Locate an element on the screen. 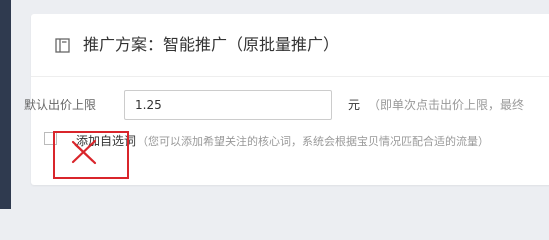  bid-unit: 元 is located at coordinates (354, 105).